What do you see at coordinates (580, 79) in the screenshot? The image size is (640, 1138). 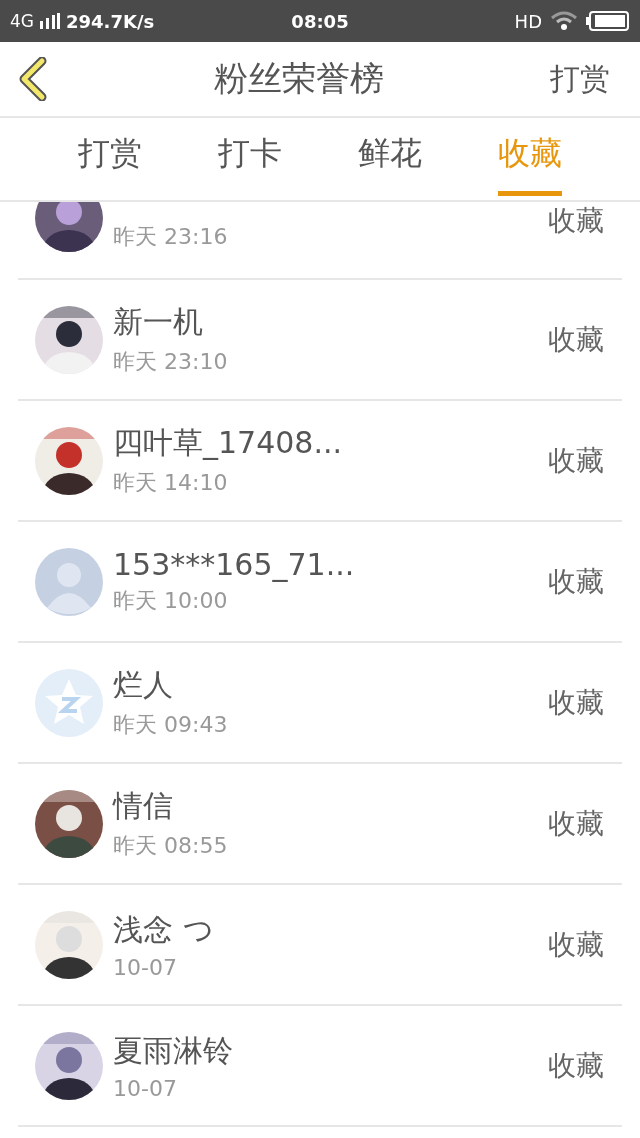 I see `reward-button: 打赏` at bounding box center [580, 79].